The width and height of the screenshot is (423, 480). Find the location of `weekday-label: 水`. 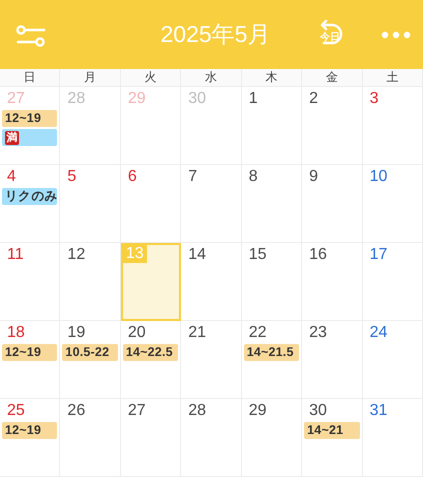

weekday-label: 水 is located at coordinates (211, 77).